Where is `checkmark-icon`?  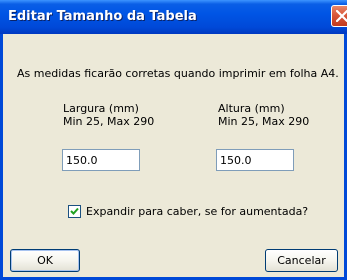 checkmark-icon is located at coordinates (74, 211).